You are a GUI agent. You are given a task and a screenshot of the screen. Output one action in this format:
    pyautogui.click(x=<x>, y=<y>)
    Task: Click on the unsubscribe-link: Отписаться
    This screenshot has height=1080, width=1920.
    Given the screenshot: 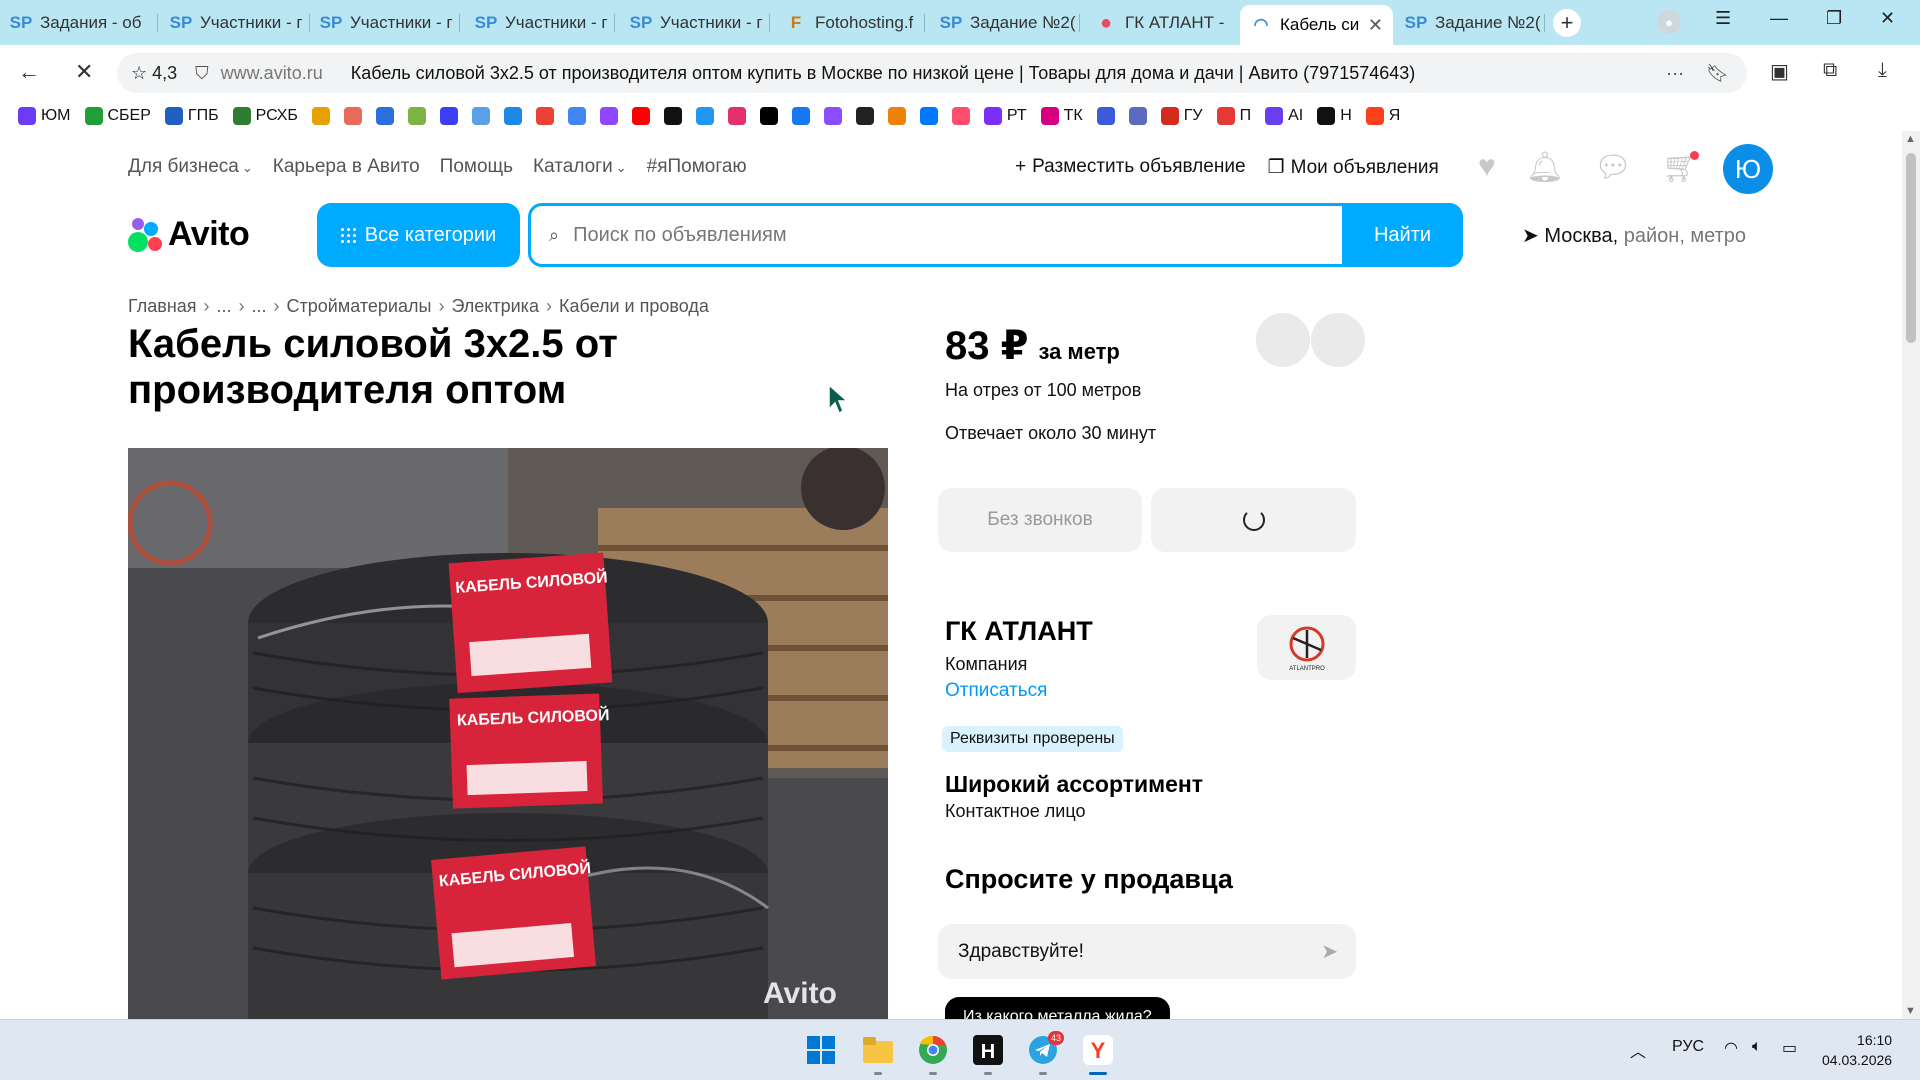 What is the action you would take?
    pyautogui.click(x=996, y=691)
    